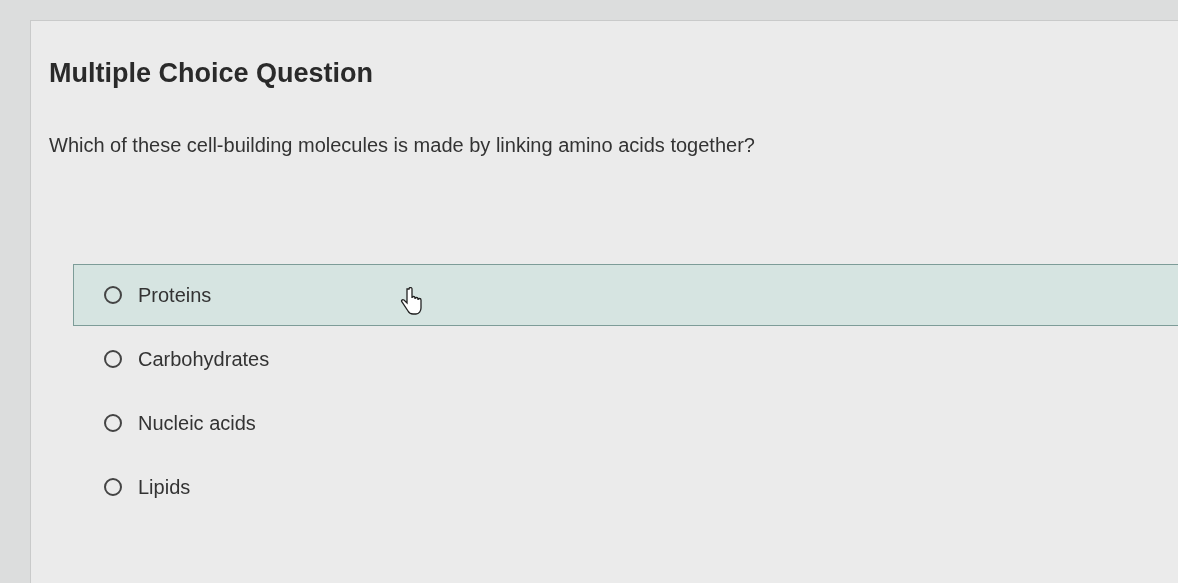  Describe the element at coordinates (402, 145) in the screenshot. I see `question-text: Which of these cell-building molecules is made by linking amino acids together?` at that location.